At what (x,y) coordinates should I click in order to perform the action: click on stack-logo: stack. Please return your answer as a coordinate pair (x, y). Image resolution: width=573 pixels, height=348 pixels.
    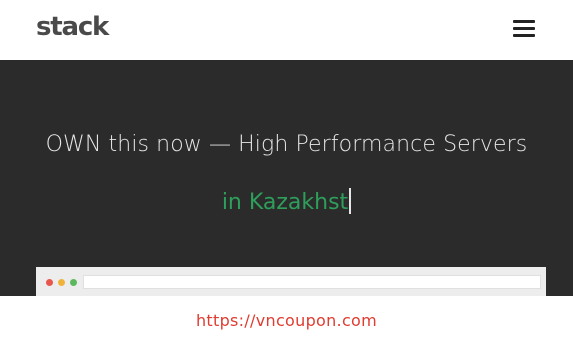
    Looking at the image, I should click on (72, 27).